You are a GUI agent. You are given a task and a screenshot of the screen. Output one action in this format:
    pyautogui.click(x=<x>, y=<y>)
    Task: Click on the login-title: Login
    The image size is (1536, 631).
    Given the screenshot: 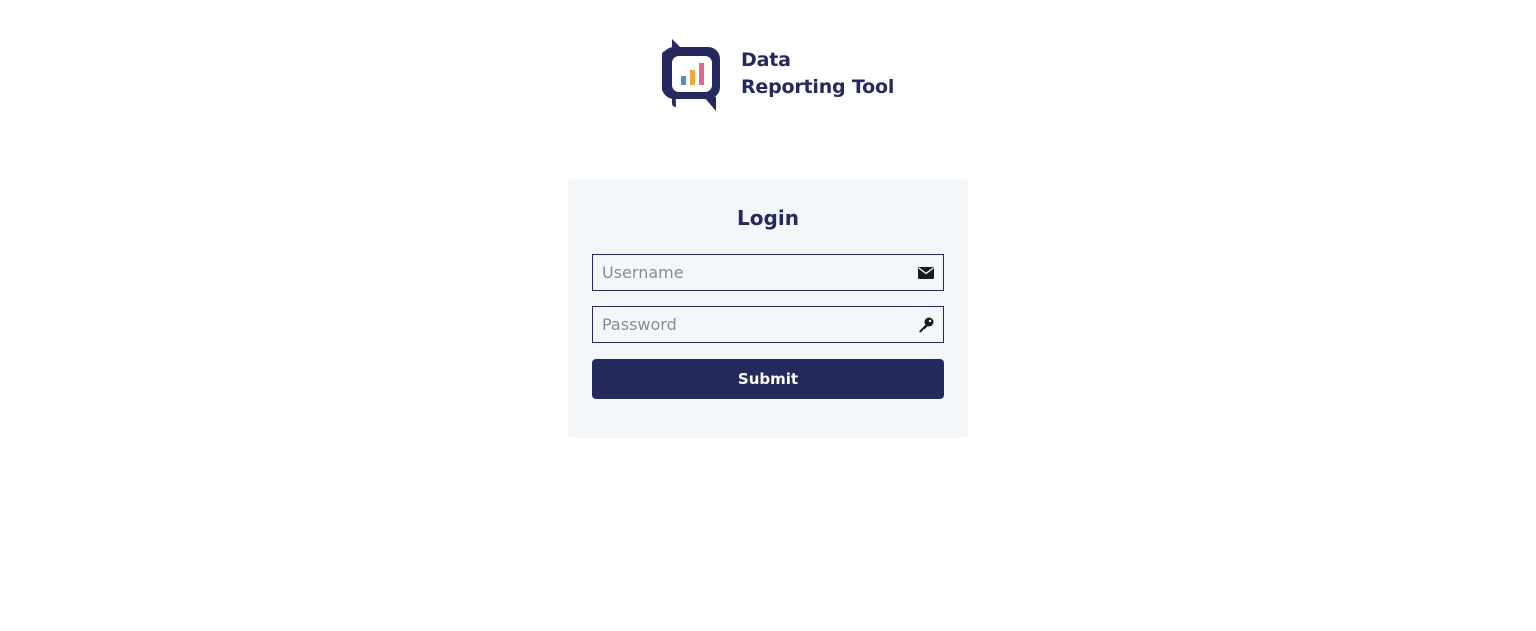 What is the action you would take?
    pyautogui.click(x=768, y=218)
    